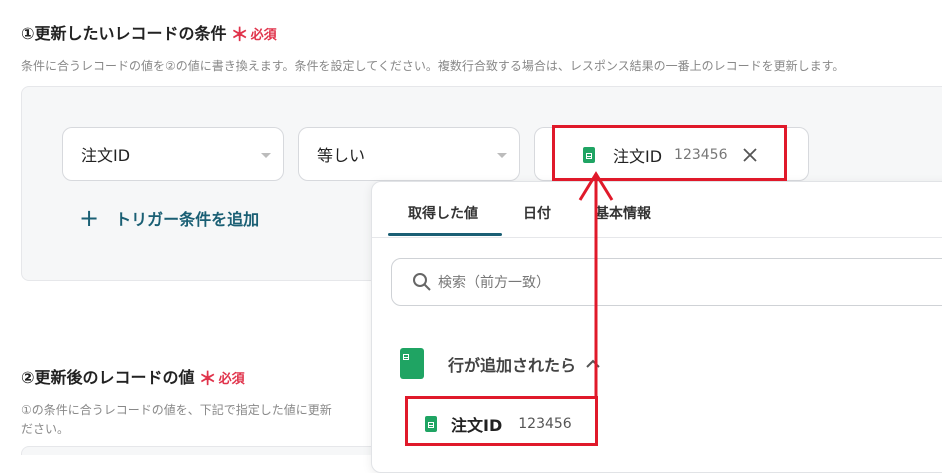 Image resolution: width=942 pixels, height=473 pixels. I want to click on tab-divider, so click(657, 237).